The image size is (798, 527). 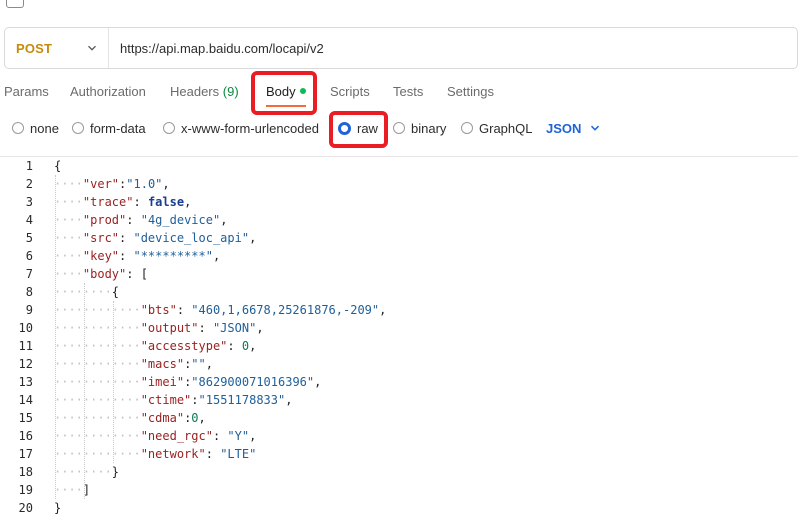 I want to click on tab-headers: Headers (9), so click(x=204, y=92).